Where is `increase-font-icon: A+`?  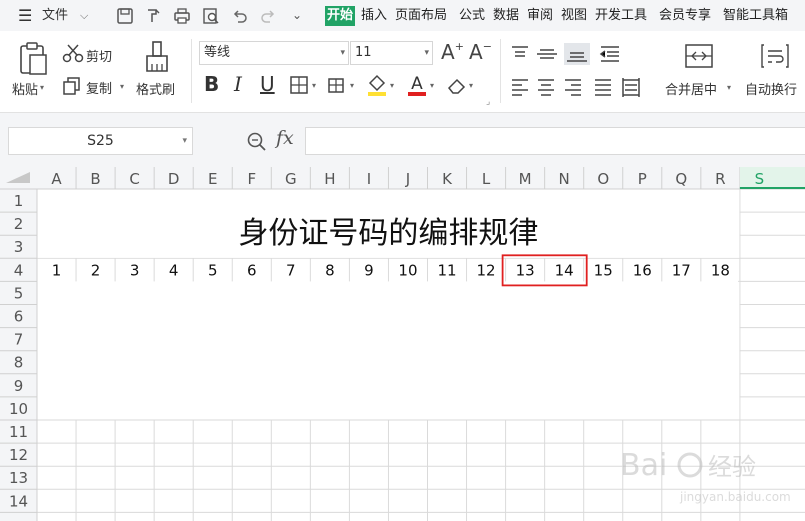
increase-font-icon: A+ is located at coordinates (452, 52).